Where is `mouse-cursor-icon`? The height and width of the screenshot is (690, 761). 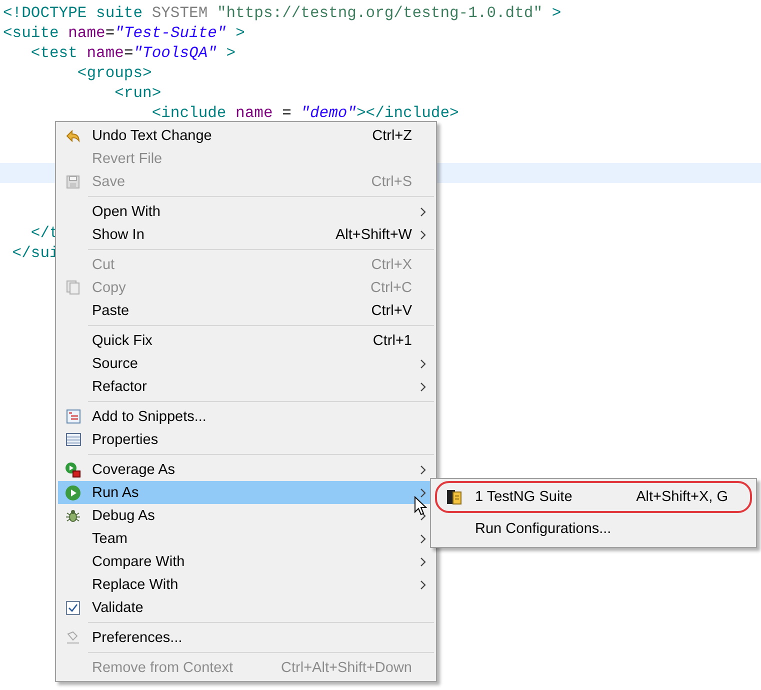 mouse-cursor-icon is located at coordinates (420, 506).